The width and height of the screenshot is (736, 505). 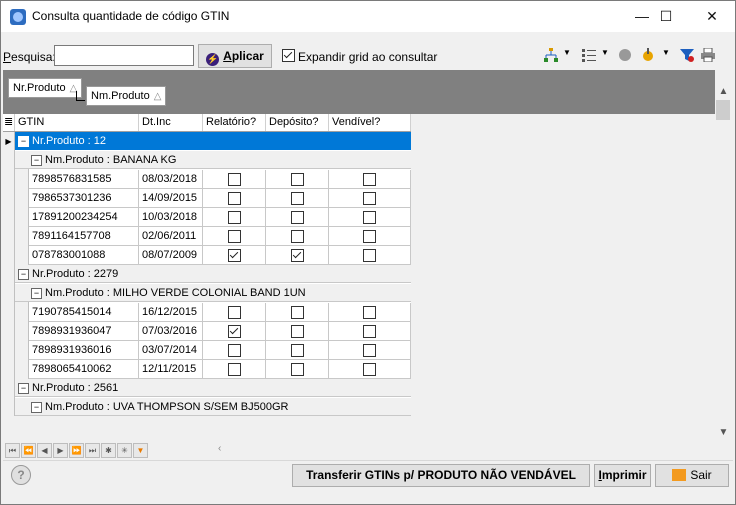 What do you see at coordinates (213, 274) in the screenshot?
I see `group-header-nr-produto: − Nr.Produto : 2279` at bounding box center [213, 274].